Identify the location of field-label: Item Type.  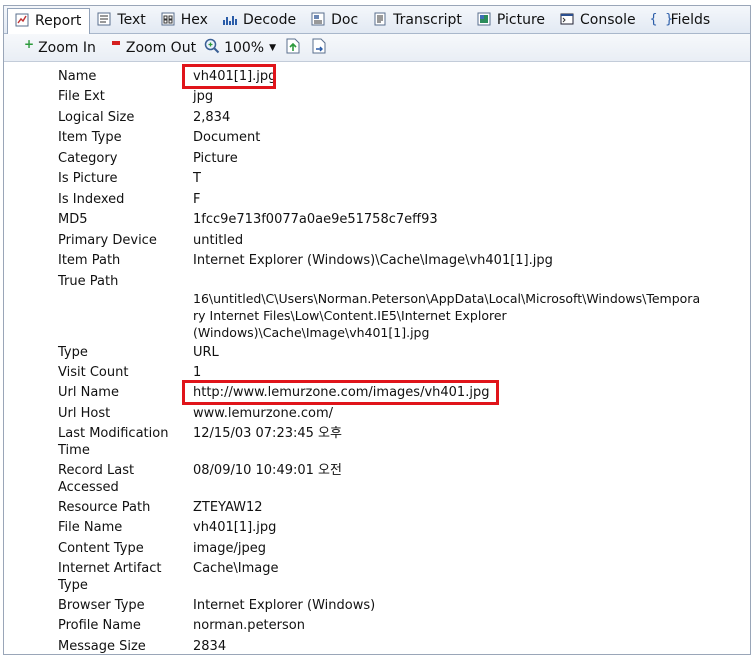
(90, 137).